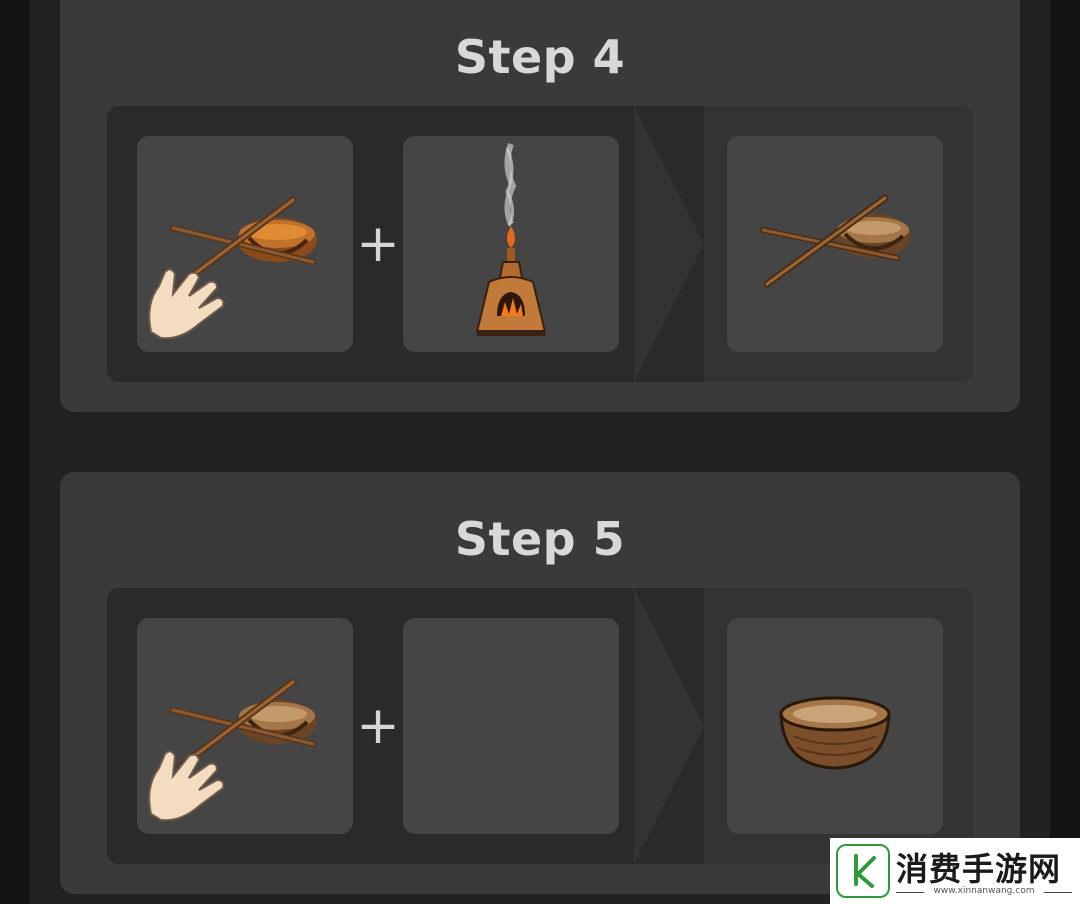 The image size is (1080, 904). Describe the element at coordinates (835, 241) in the screenshot. I see `fire-drill-icon` at that location.